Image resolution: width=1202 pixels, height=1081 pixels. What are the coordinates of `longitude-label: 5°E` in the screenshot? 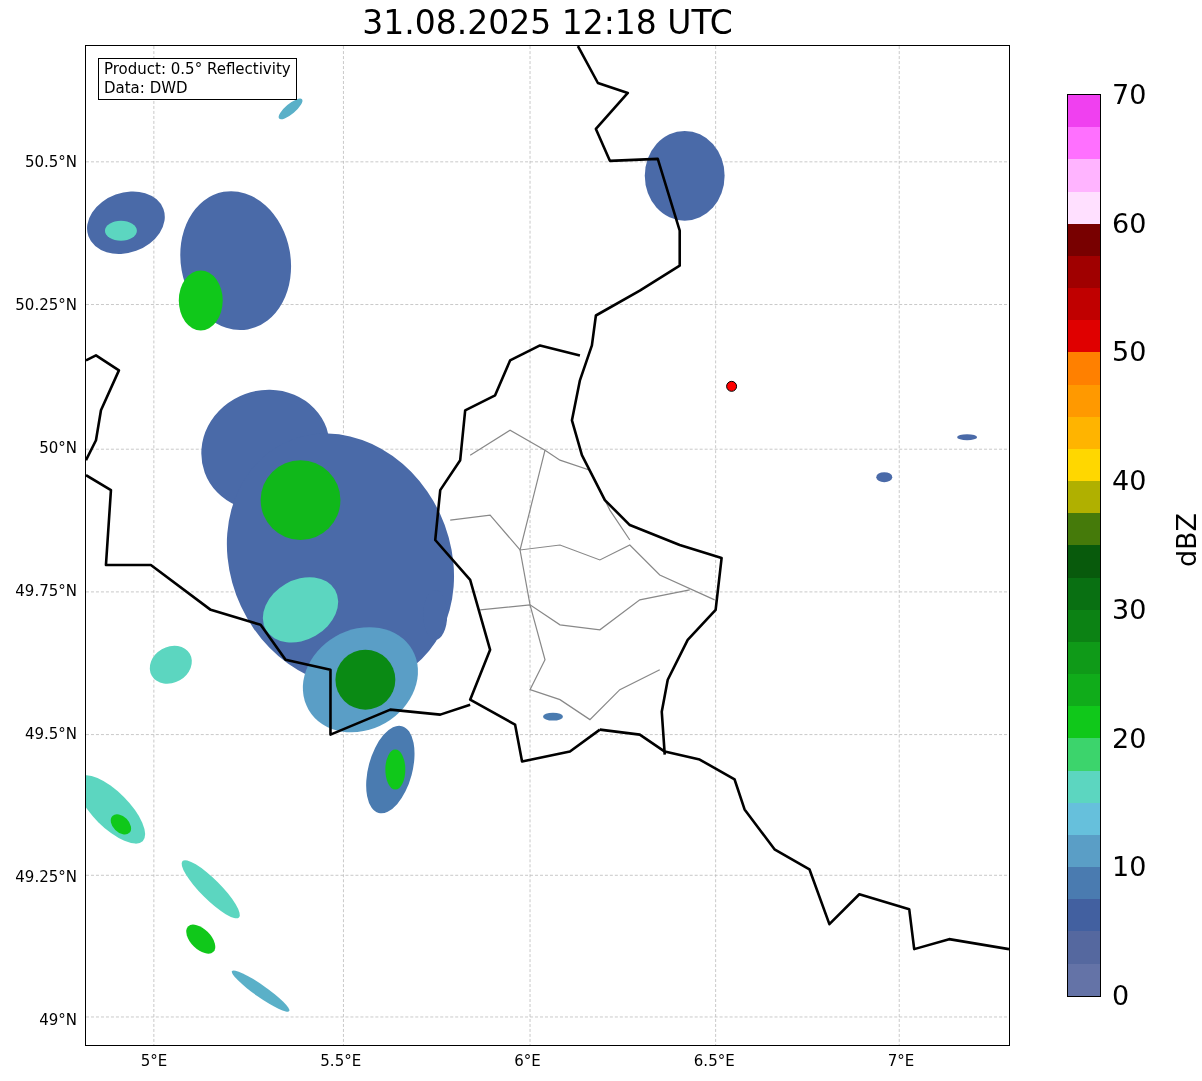 It's located at (154, 1061).